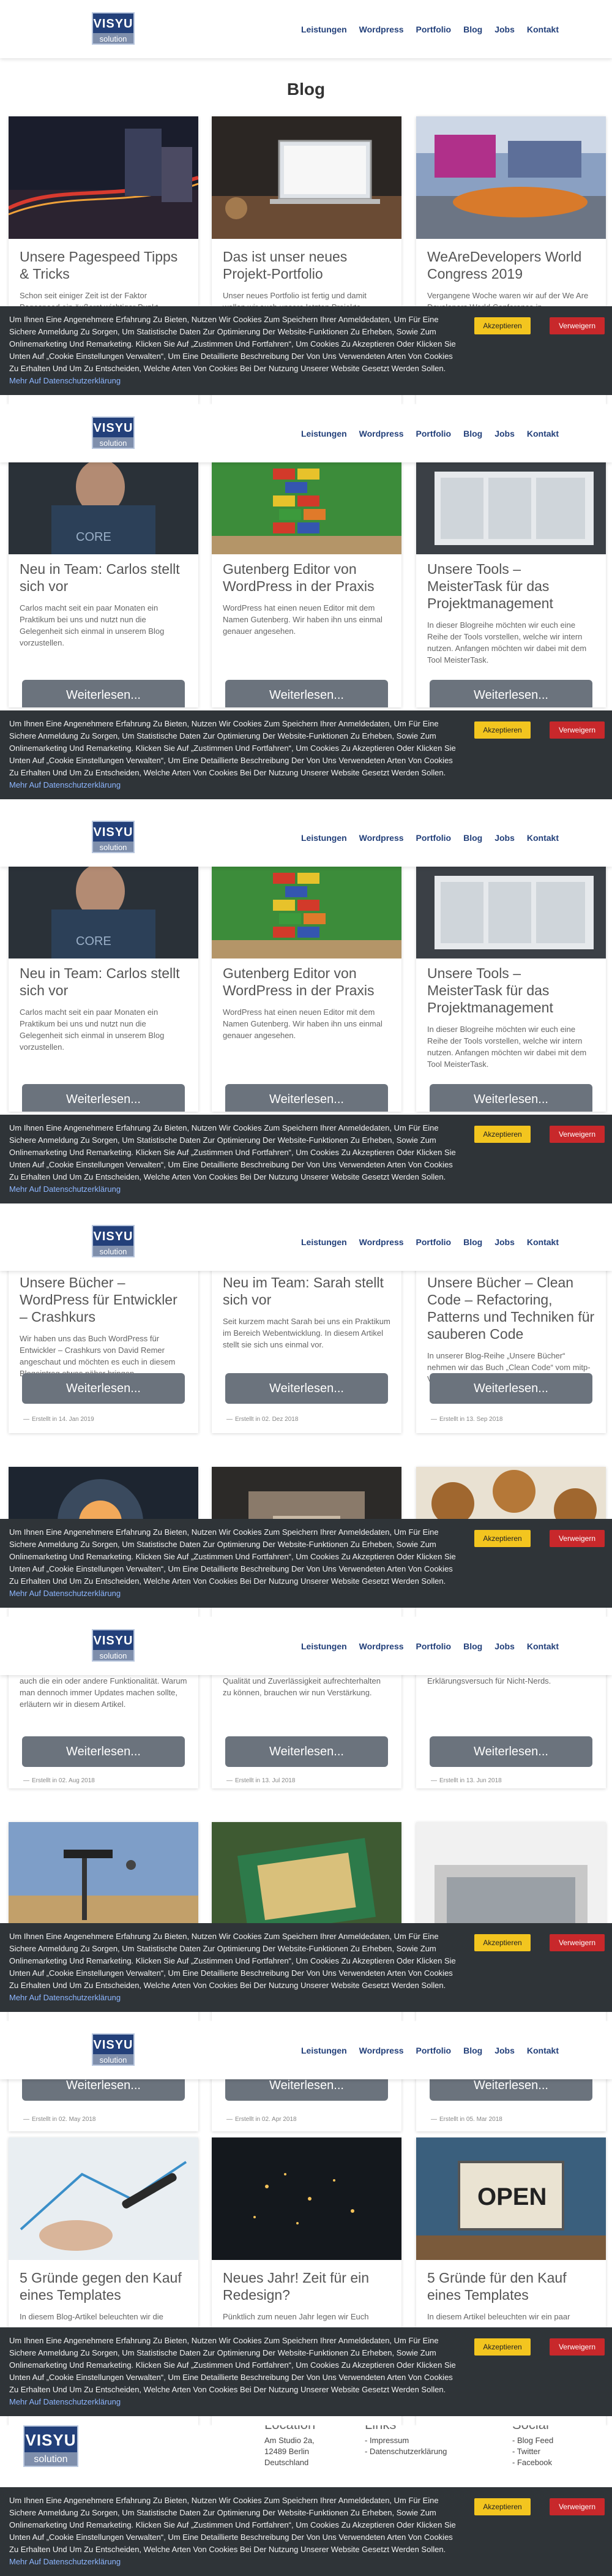 This screenshot has height=2576, width=612. What do you see at coordinates (511, 265) in the screenshot?
I see `post-title: WeAreDevelopers World Congress 2019` at bounding box center [511, 265].